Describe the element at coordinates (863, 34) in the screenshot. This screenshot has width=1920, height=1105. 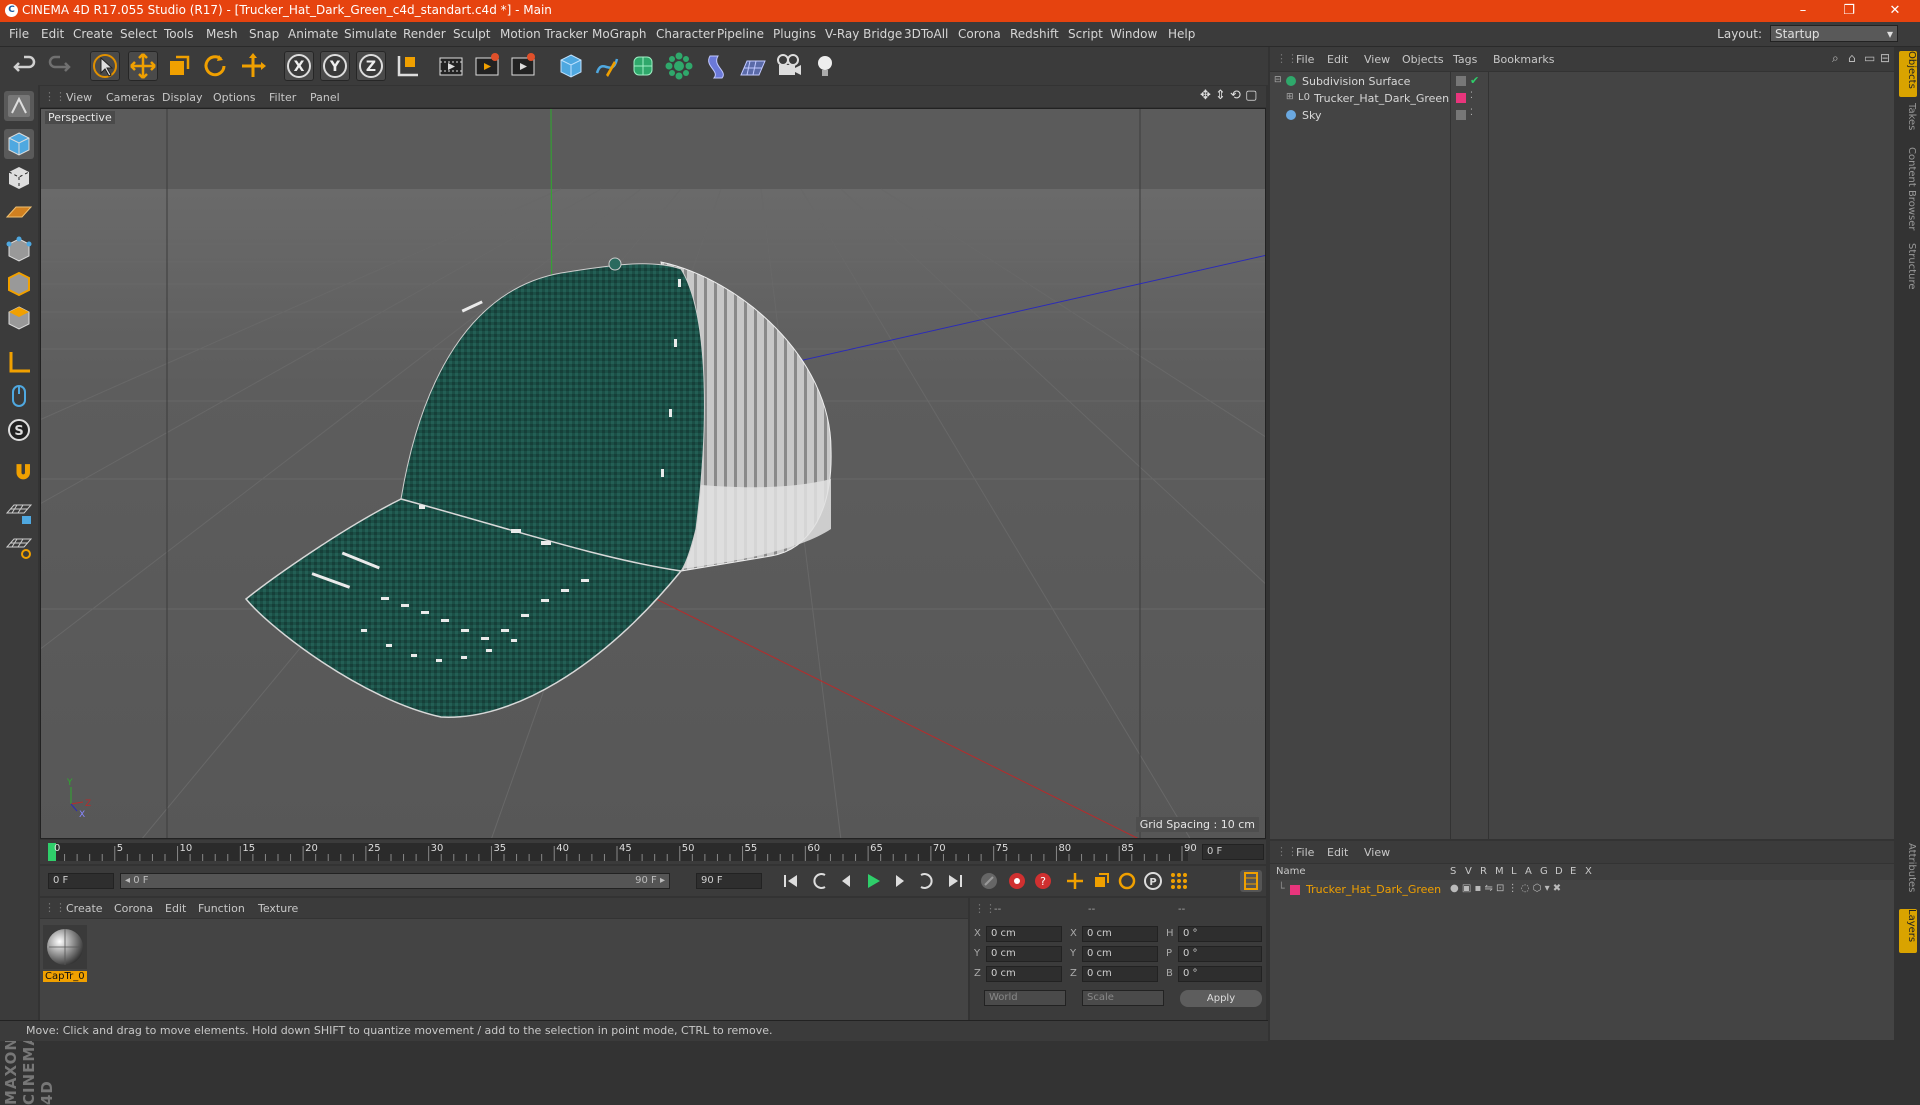
I see `menu-vray-bridge: V-Ray Bridge` at that location.